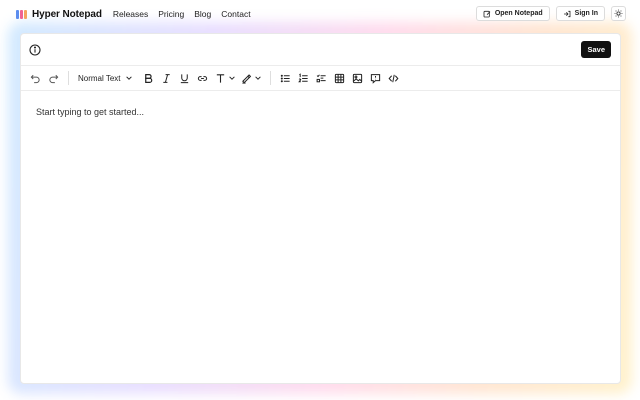  I want to click on numbered-list-icon, so click(303, 78).